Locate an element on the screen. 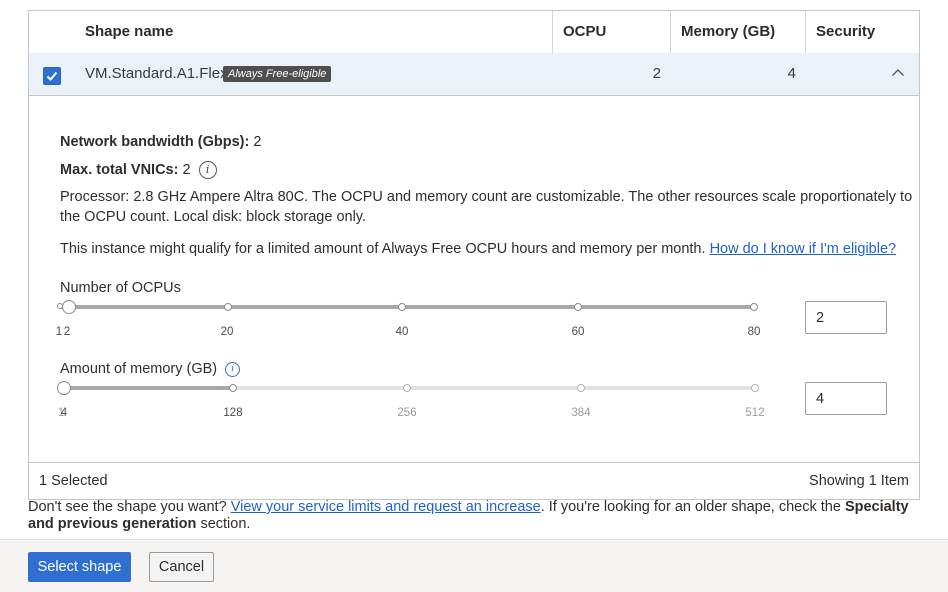 The image size is (948, 592). memory-cell: 4 is located at coordinates (791, 73).